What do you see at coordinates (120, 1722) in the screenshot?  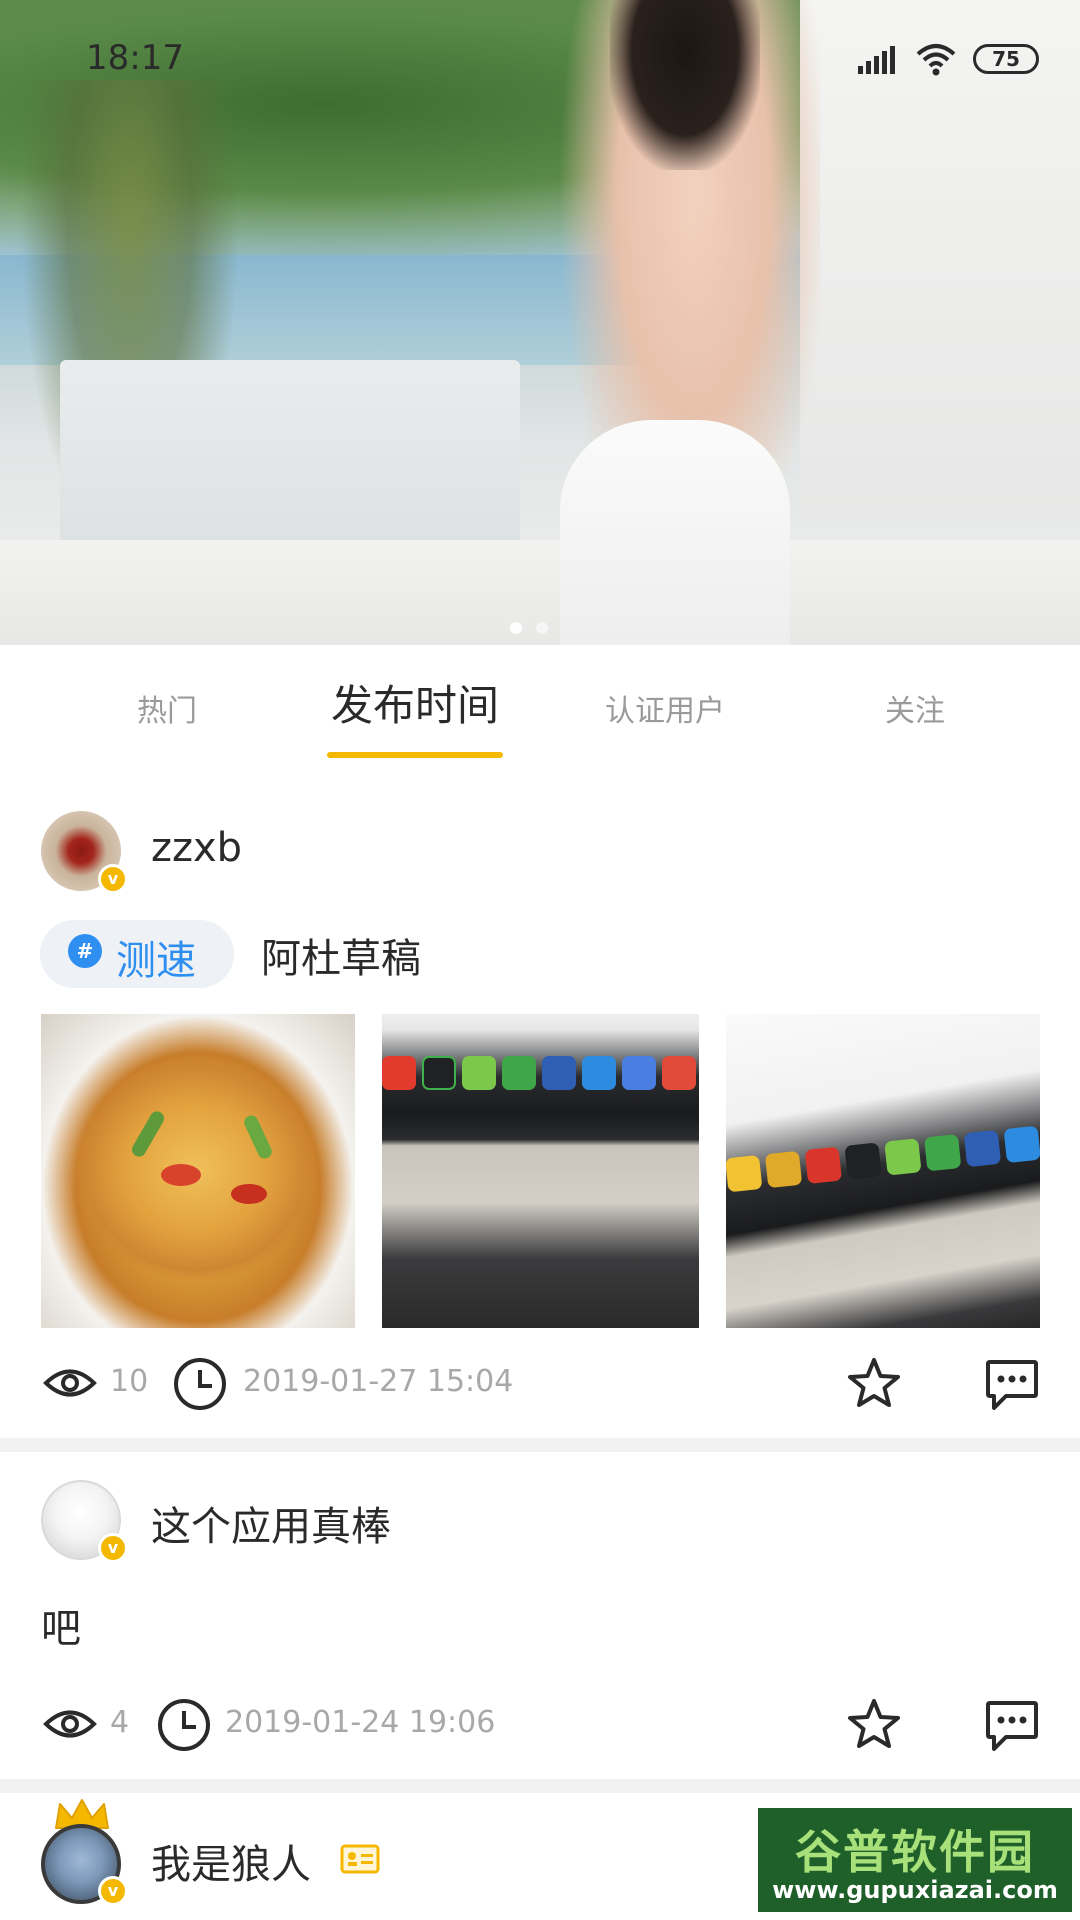 I see `view-count: 4` at bounding box center [120, 1722].